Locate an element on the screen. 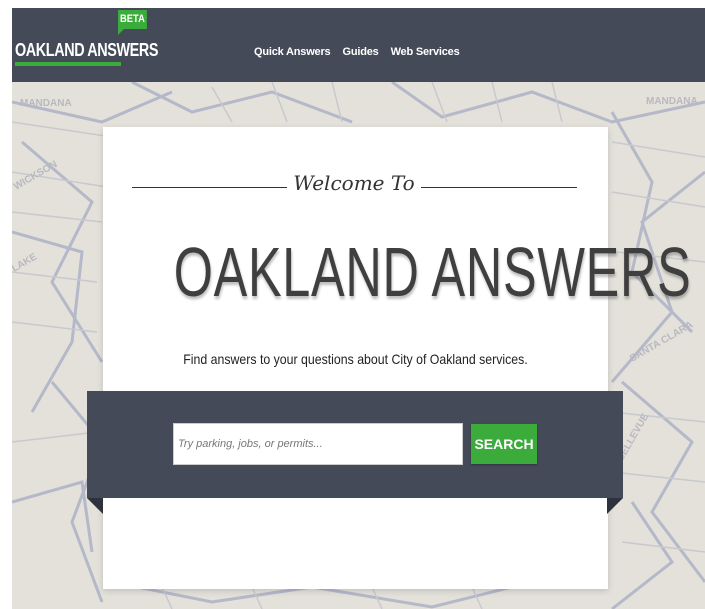 This screenshot has width=705, height=609. hero-title: OAKLAND ANSWERS is located at coordinates (432, 272).